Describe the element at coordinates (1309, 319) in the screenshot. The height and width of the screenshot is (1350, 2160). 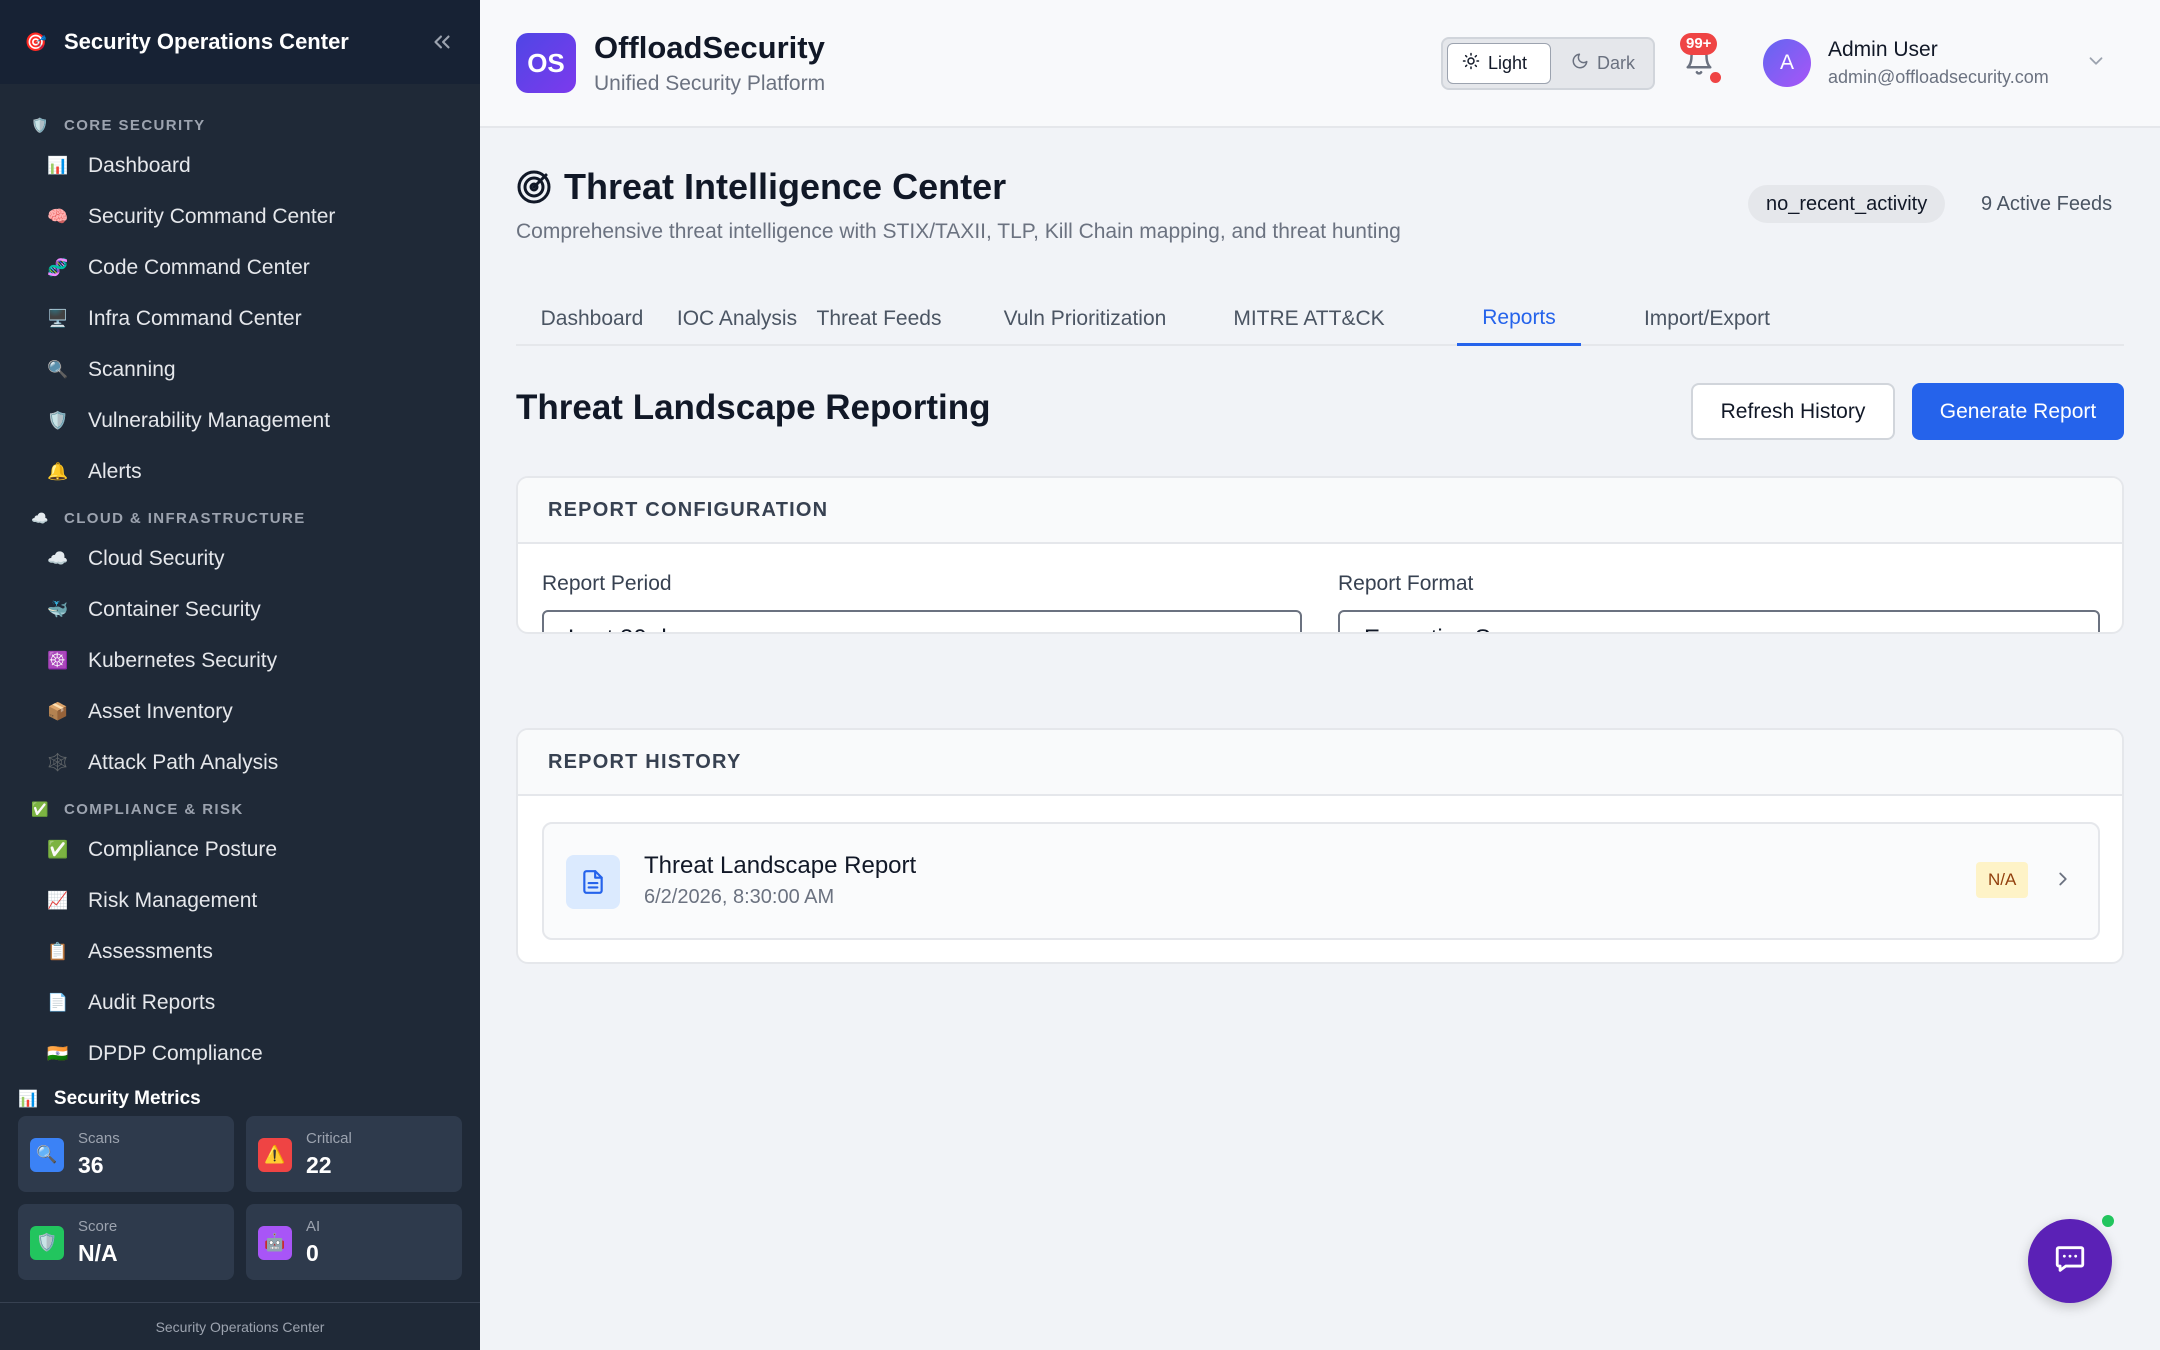
I see `tab-mitre-att-ck: MITRE ATT&CK` at that location.